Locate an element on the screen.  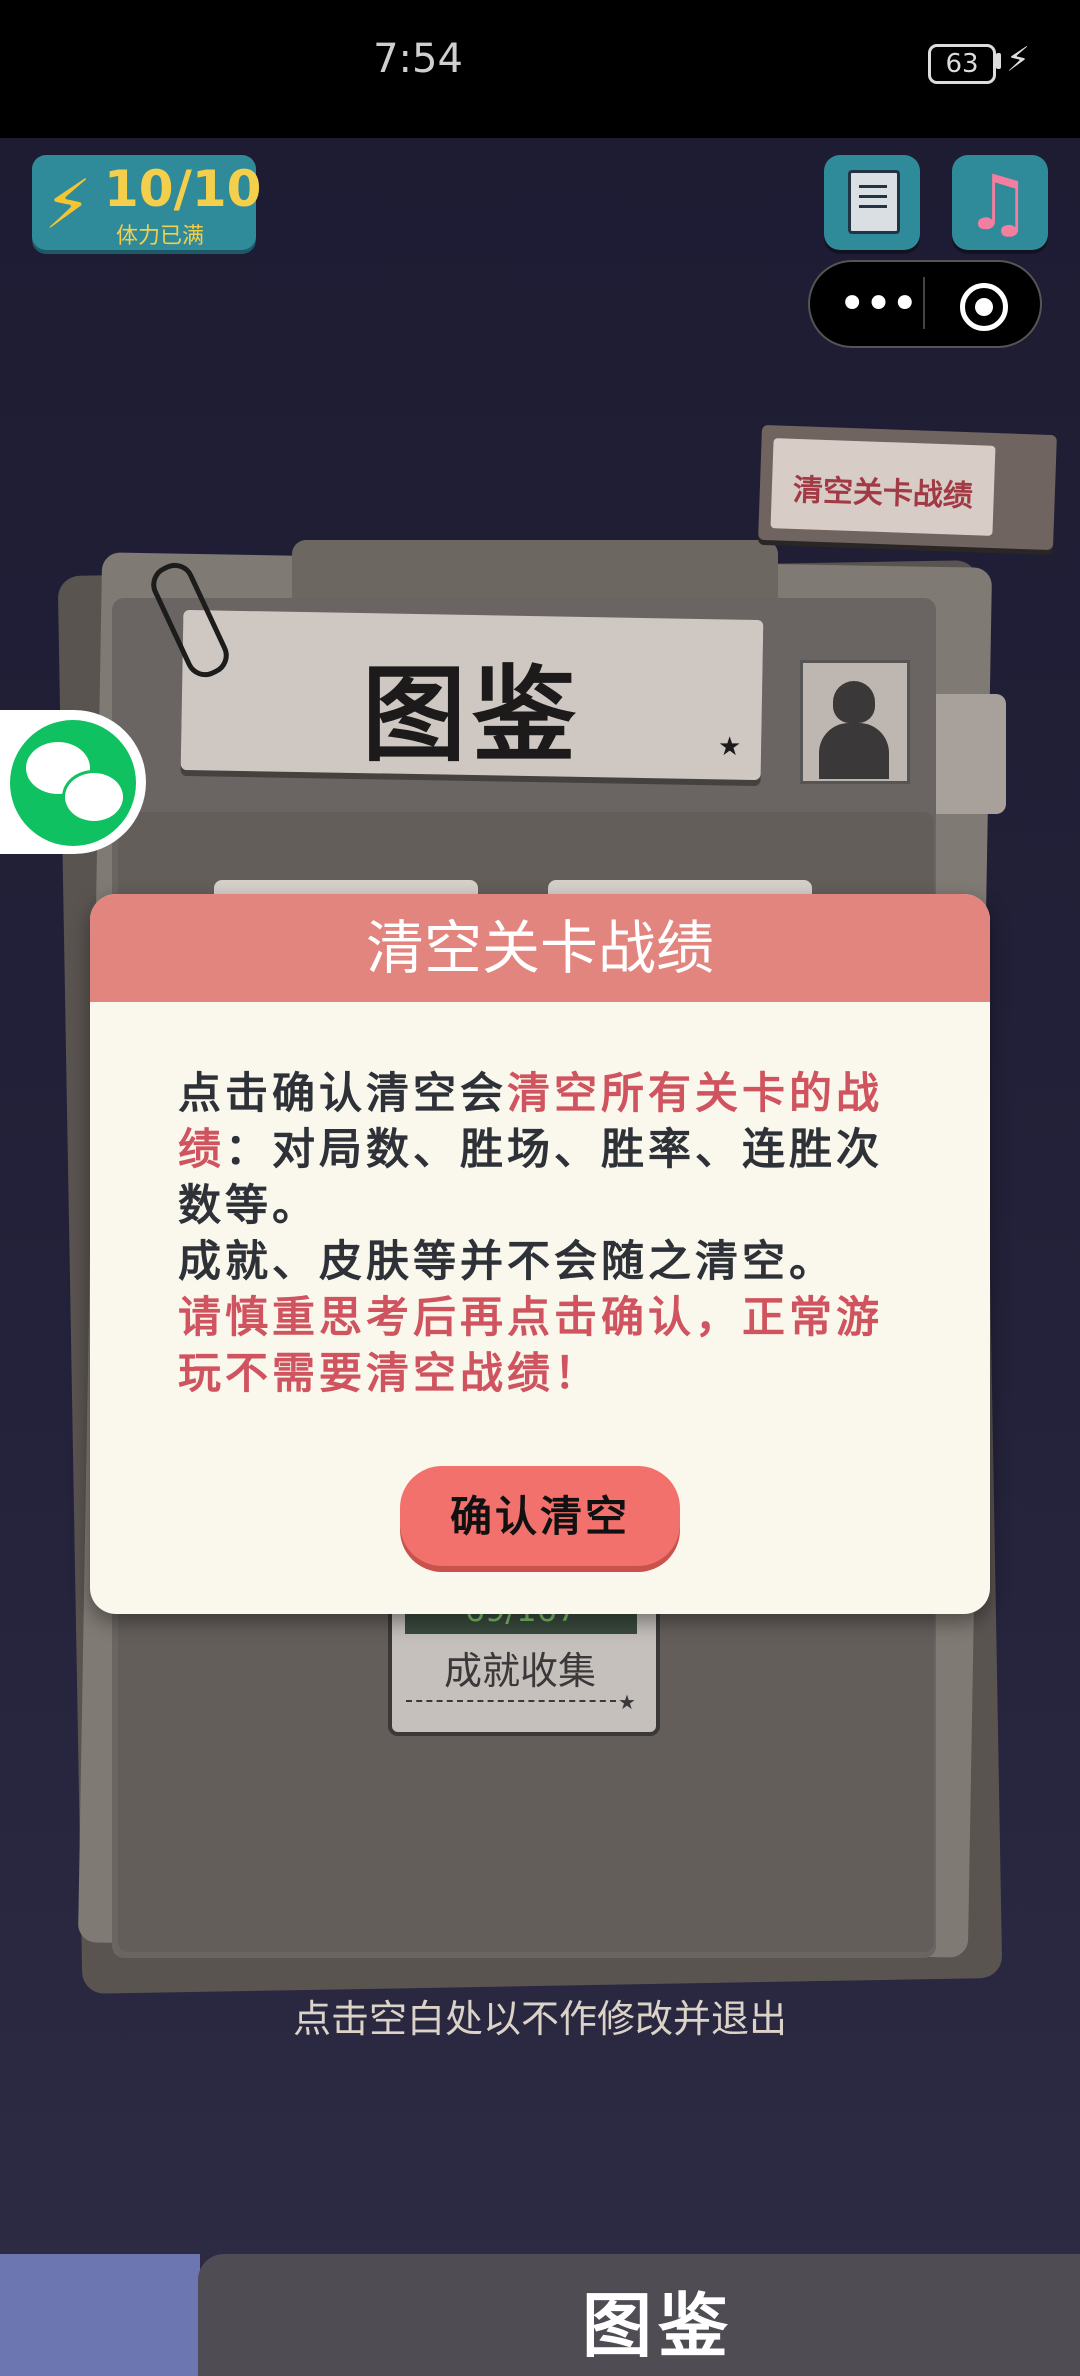
dialog-text-3: ：对局数、胜场、胜率、连胜次数等。 is located at coordinates (530, 1178).